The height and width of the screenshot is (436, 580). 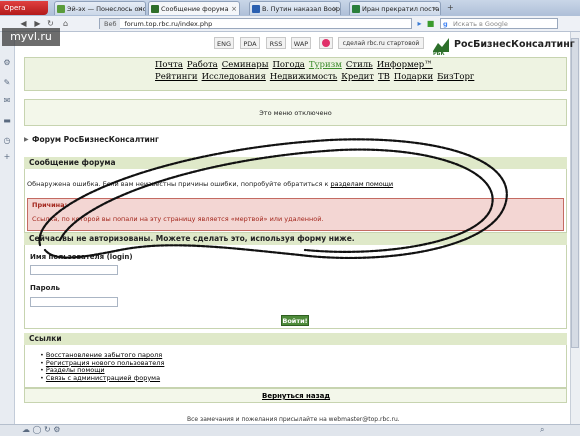 I want to click on menu-item: Кредит, so click(x=357, y=77).